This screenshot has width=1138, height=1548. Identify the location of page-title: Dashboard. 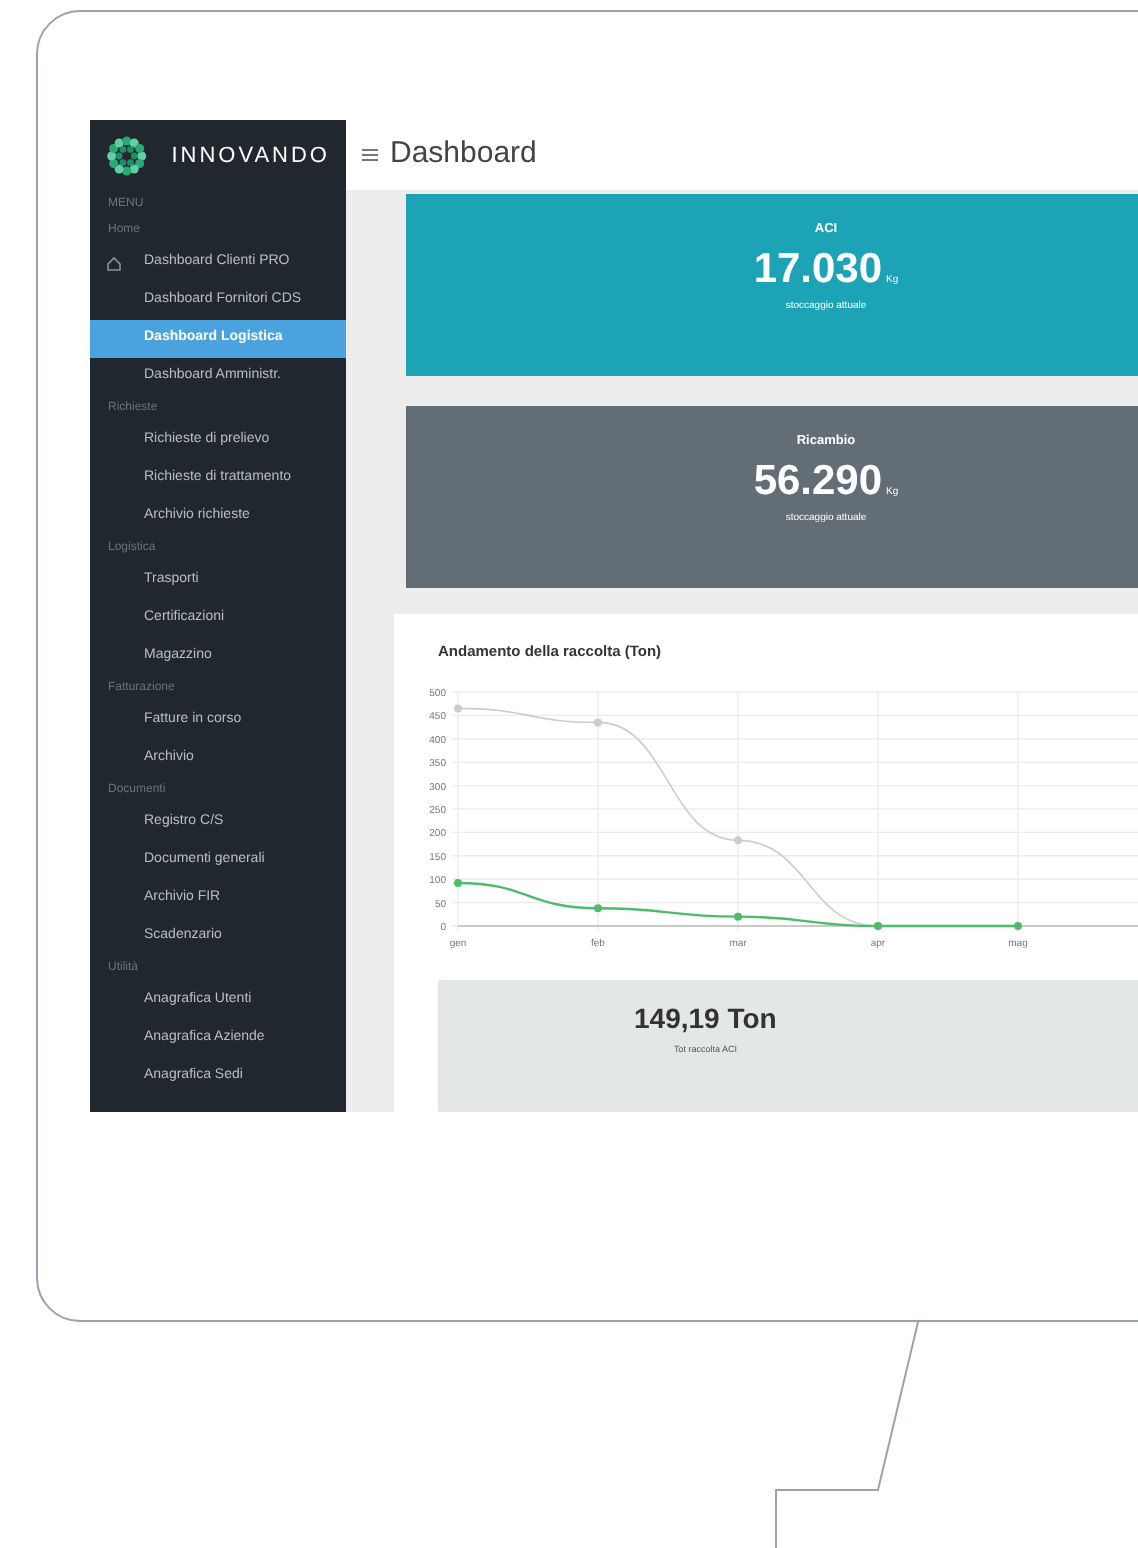
(463, 154).